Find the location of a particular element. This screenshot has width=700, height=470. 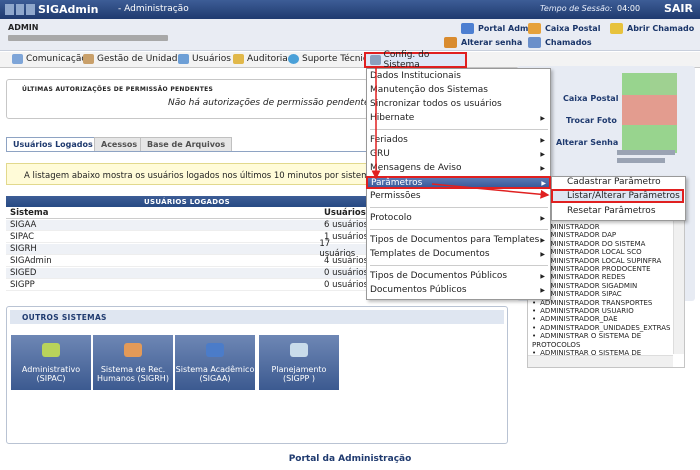

footer-link: Portal da Administração is located at coordinates (350, 459).